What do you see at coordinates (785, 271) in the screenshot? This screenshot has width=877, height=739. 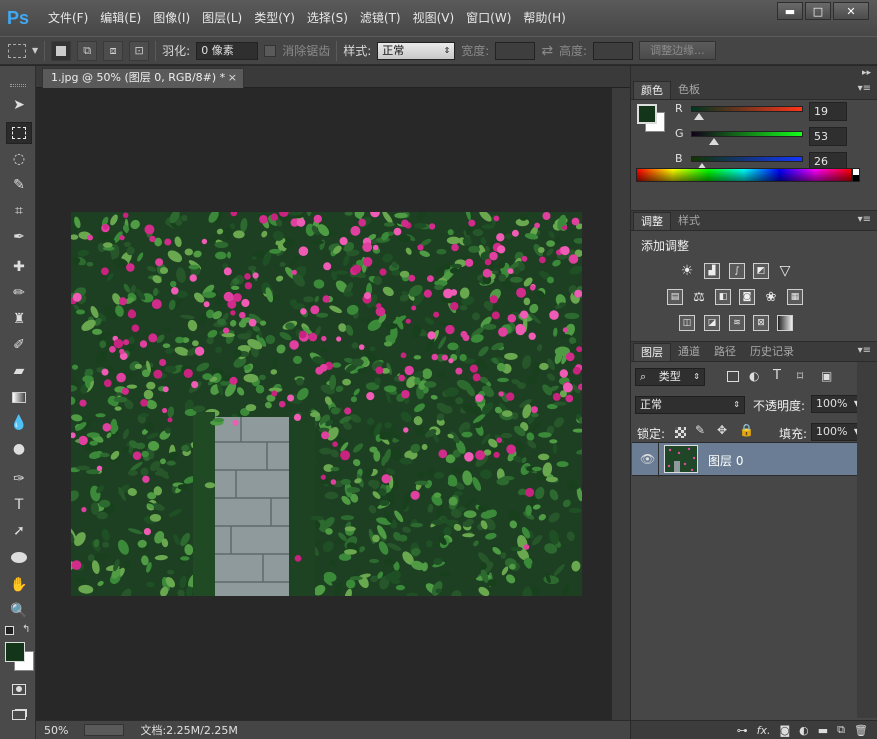 I see `vibrance-icon: ▽` at bounding box center [785, 271].